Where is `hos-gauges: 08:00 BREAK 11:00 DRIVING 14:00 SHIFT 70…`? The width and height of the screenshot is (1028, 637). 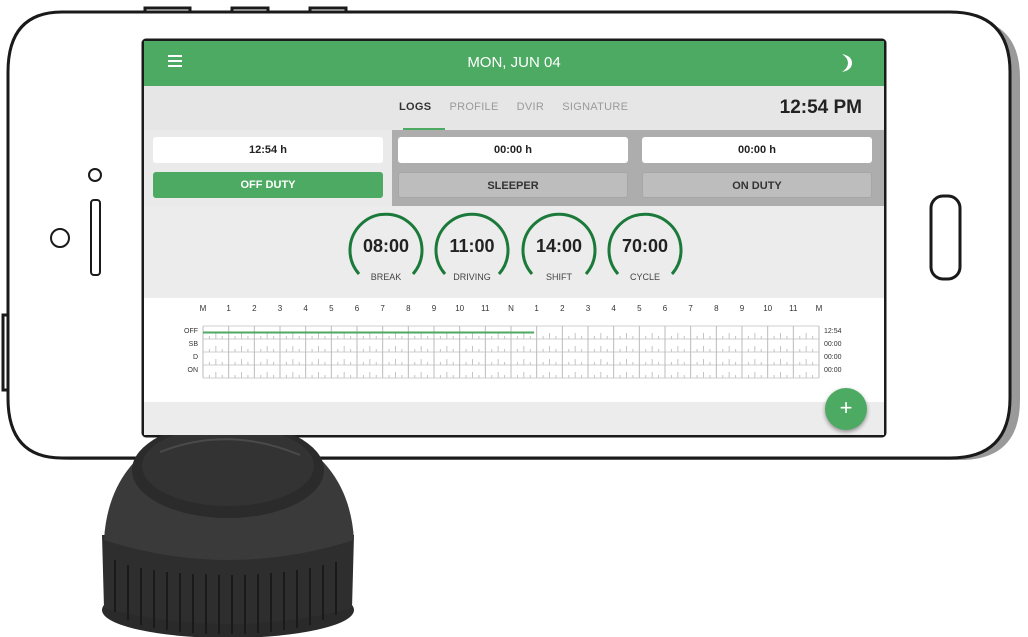 hos-gauges: 08:00 BREAK 11:00 DRIVING 14:00 SHIFT 70… is located at coordinates (514, 252).